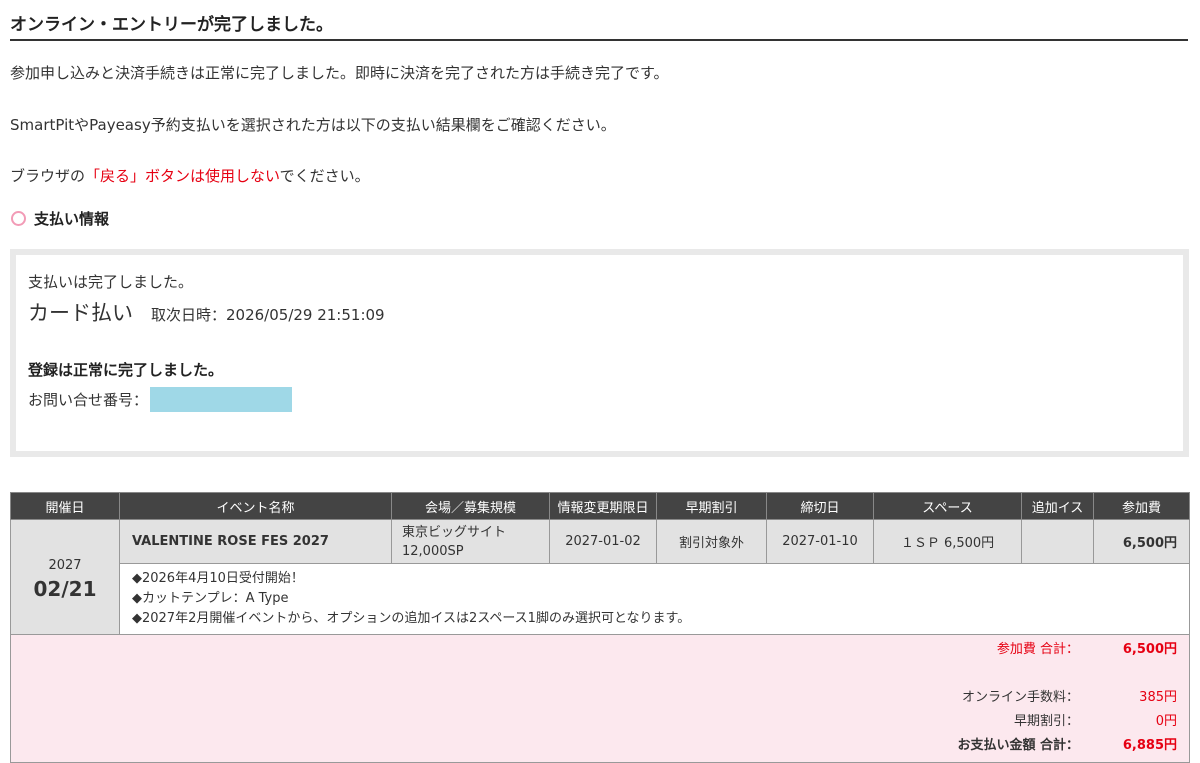 This screenshot has height=763, width=1200. I want to click on event-venue: 東京ビッグサイト 12,000SP, so click(470, 541).